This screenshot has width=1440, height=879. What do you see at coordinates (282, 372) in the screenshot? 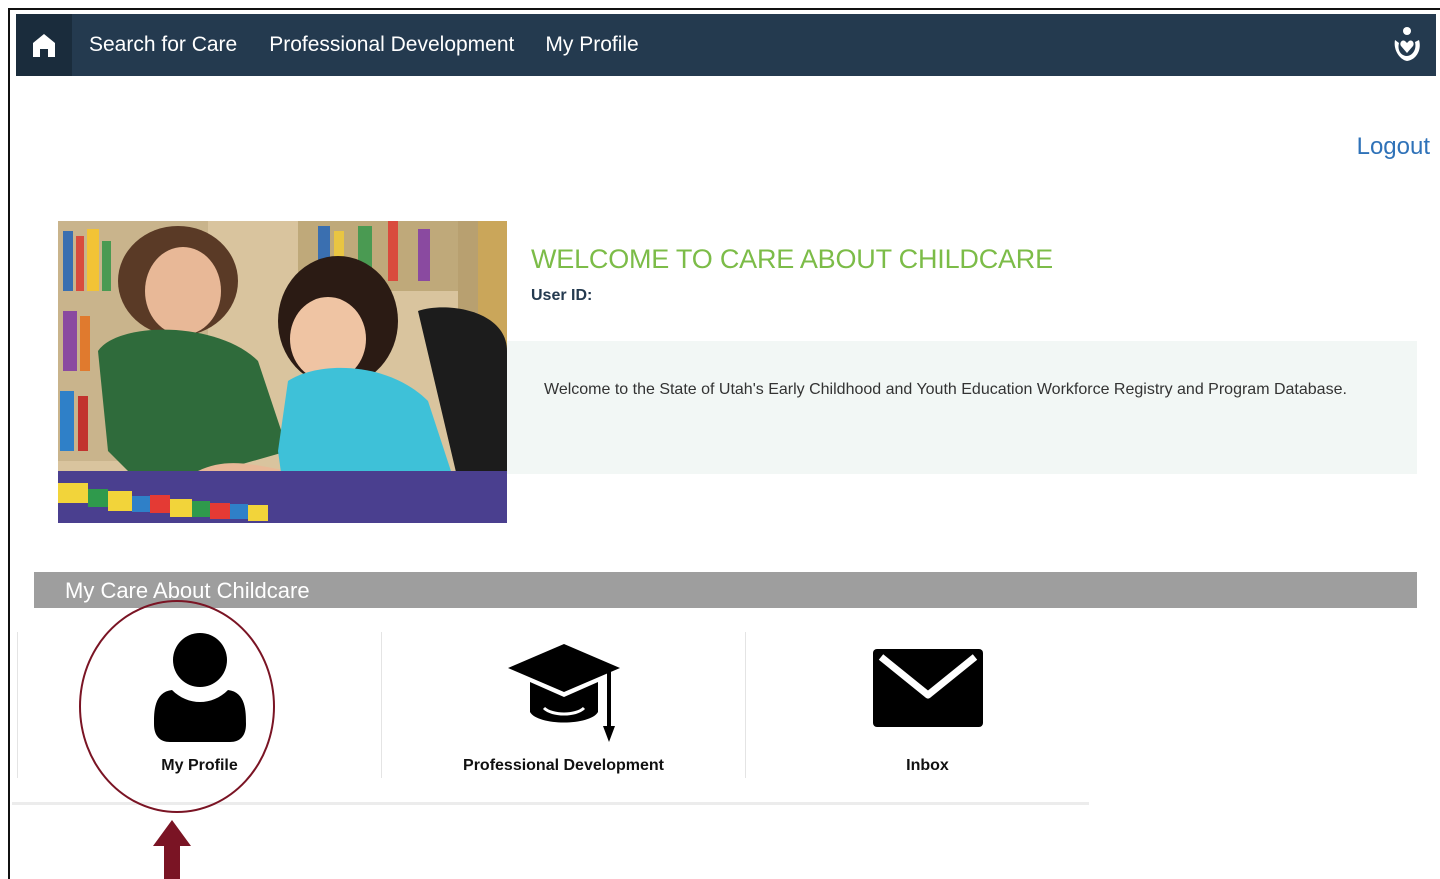
I see `hero-image` at bounding box center [282, 372].